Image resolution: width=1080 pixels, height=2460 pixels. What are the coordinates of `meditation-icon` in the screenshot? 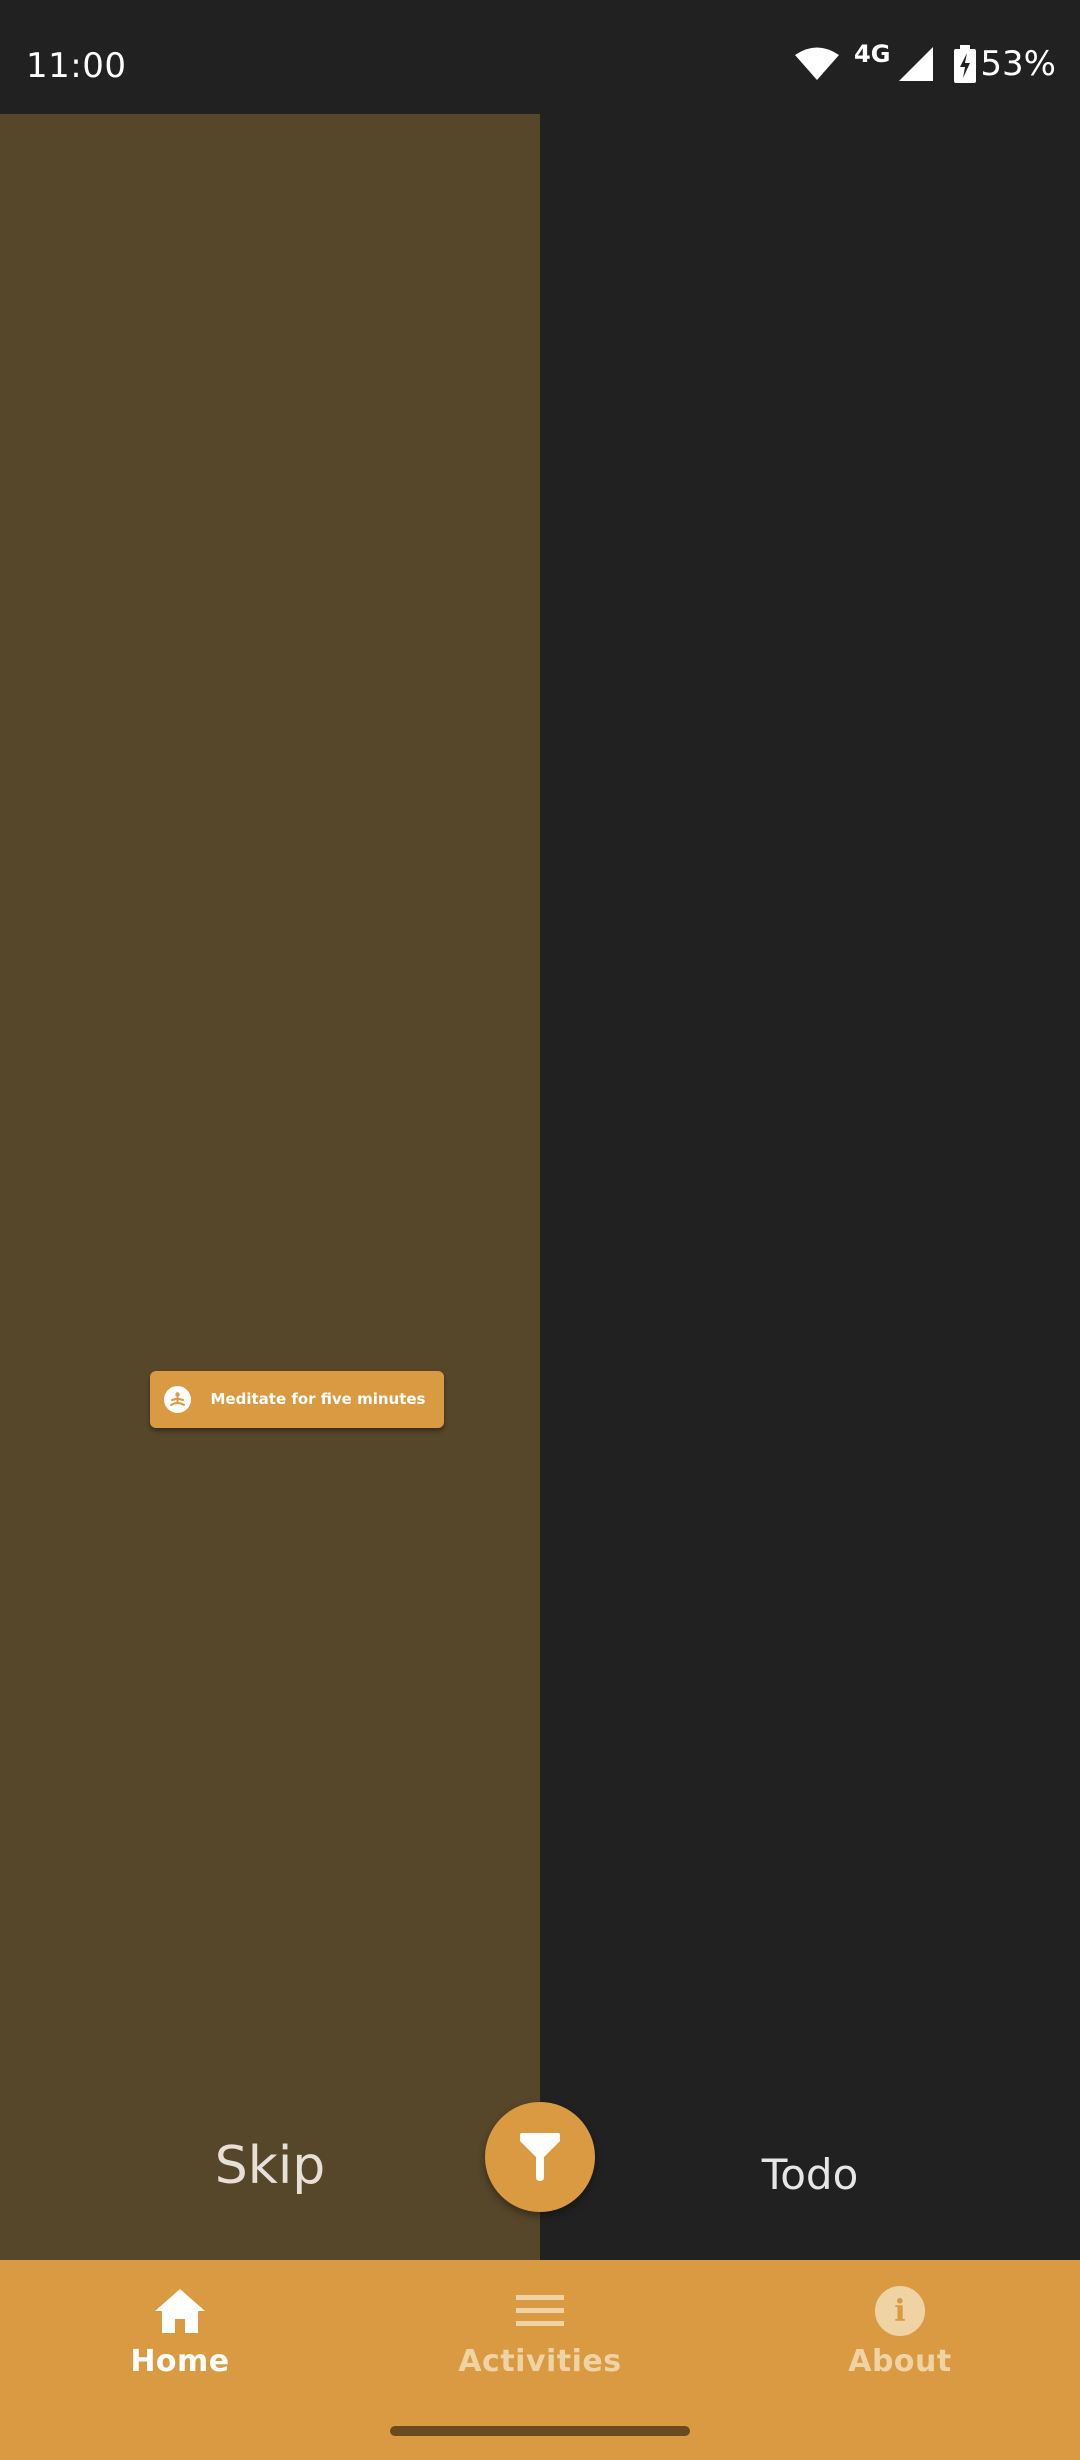 It's located at (177, 1399).